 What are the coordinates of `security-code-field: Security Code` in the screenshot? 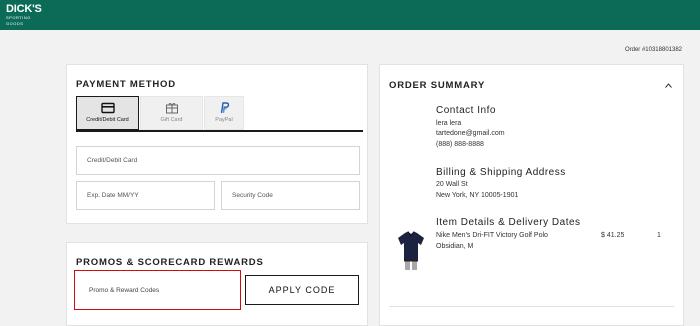 It's located at (290, 195).